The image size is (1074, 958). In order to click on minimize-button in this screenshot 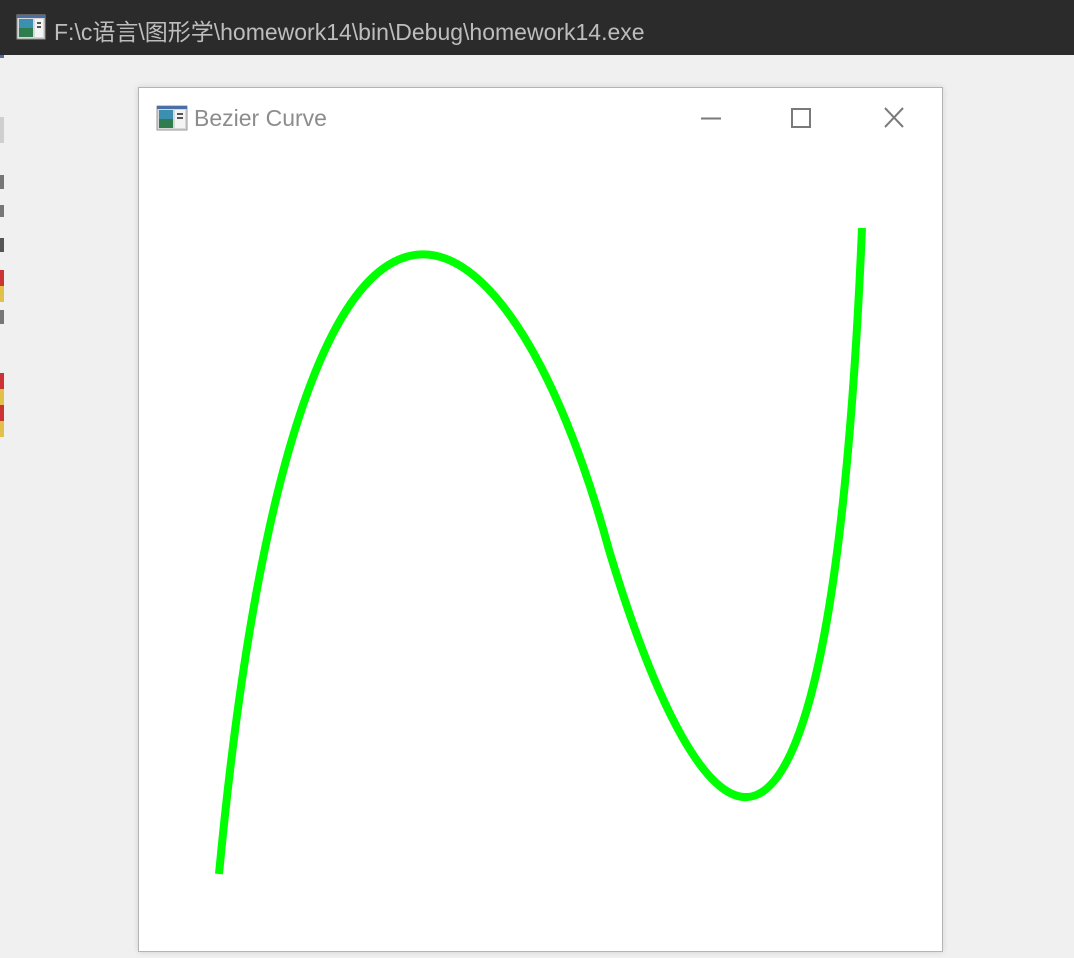, I will do `click(711, 119)`.